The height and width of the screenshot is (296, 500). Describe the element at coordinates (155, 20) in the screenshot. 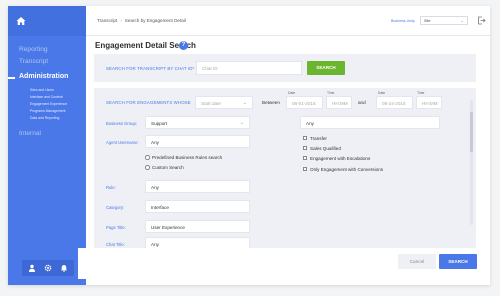

I see `breadcrumb-current: Search by Engagement Detail` at that location.